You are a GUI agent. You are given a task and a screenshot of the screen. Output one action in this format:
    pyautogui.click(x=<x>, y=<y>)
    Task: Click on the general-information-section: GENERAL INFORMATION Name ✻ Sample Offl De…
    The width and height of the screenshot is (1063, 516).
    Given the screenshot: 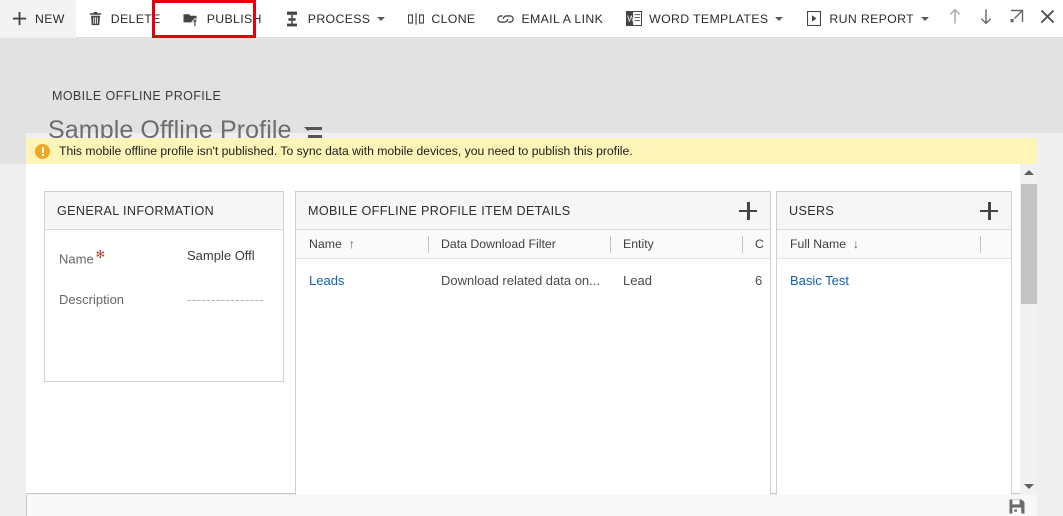 What is the action you would take?
    pyautogui.click(x=164, y=286)
    